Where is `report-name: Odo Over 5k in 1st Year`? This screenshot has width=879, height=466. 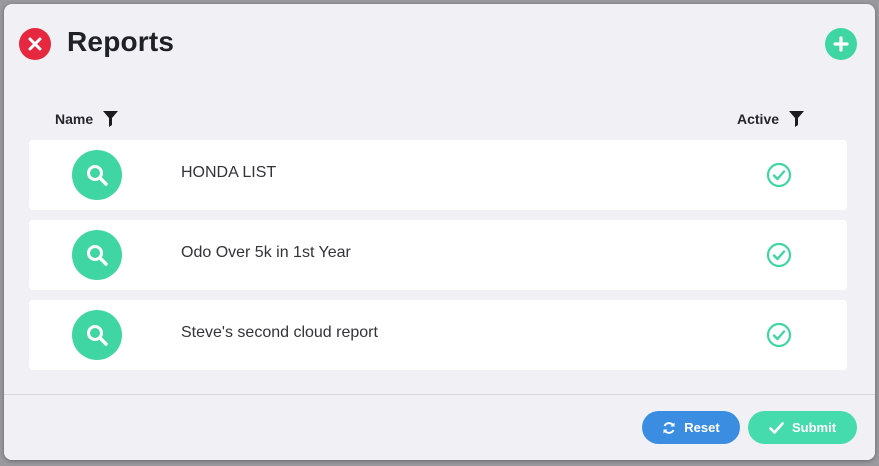 report-name: Odo Over 5k in 1st Year is located at coordinates (266, 252).